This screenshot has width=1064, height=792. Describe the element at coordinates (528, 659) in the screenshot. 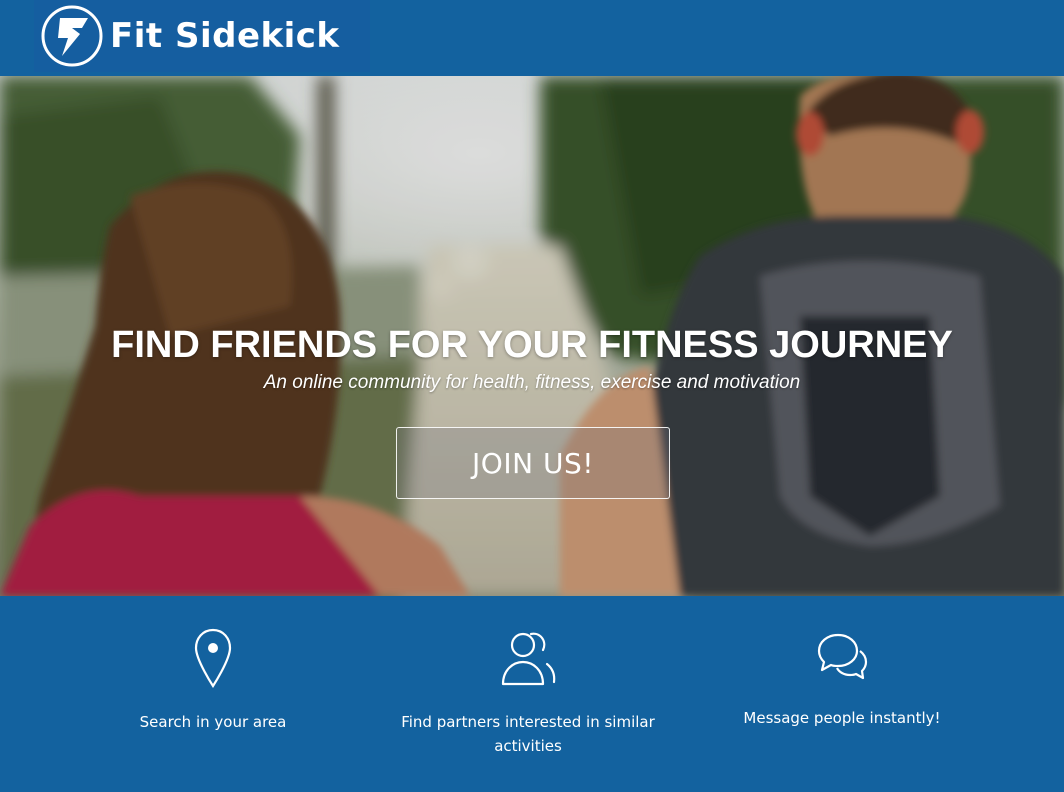

I see `users-icon` at that location.